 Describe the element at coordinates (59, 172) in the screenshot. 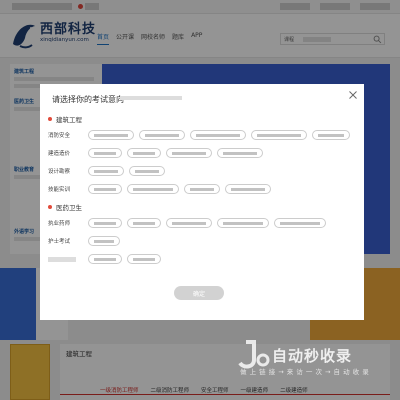

I see `row-label: 设计勘察` at that location.